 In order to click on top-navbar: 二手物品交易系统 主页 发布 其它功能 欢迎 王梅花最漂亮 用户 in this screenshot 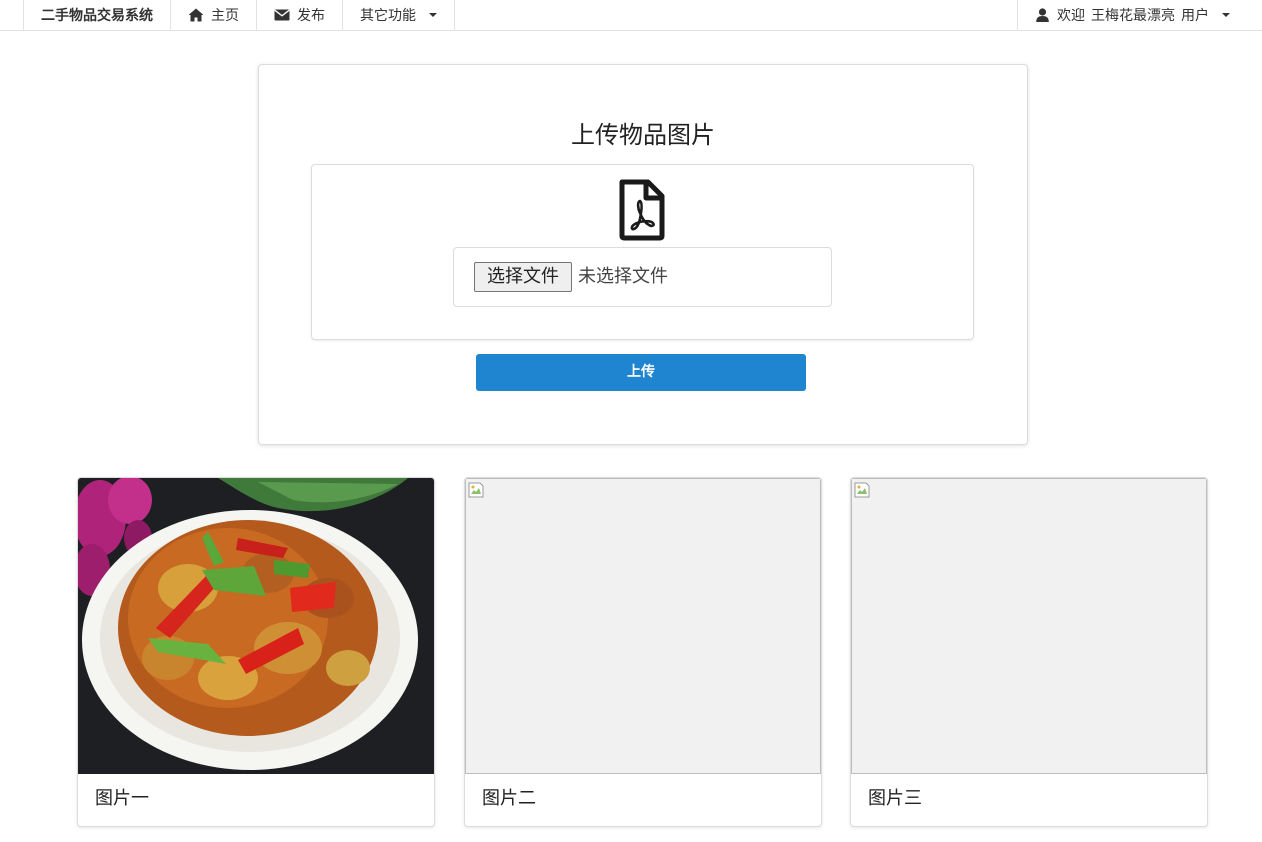, I will do `click(631, 15)`.